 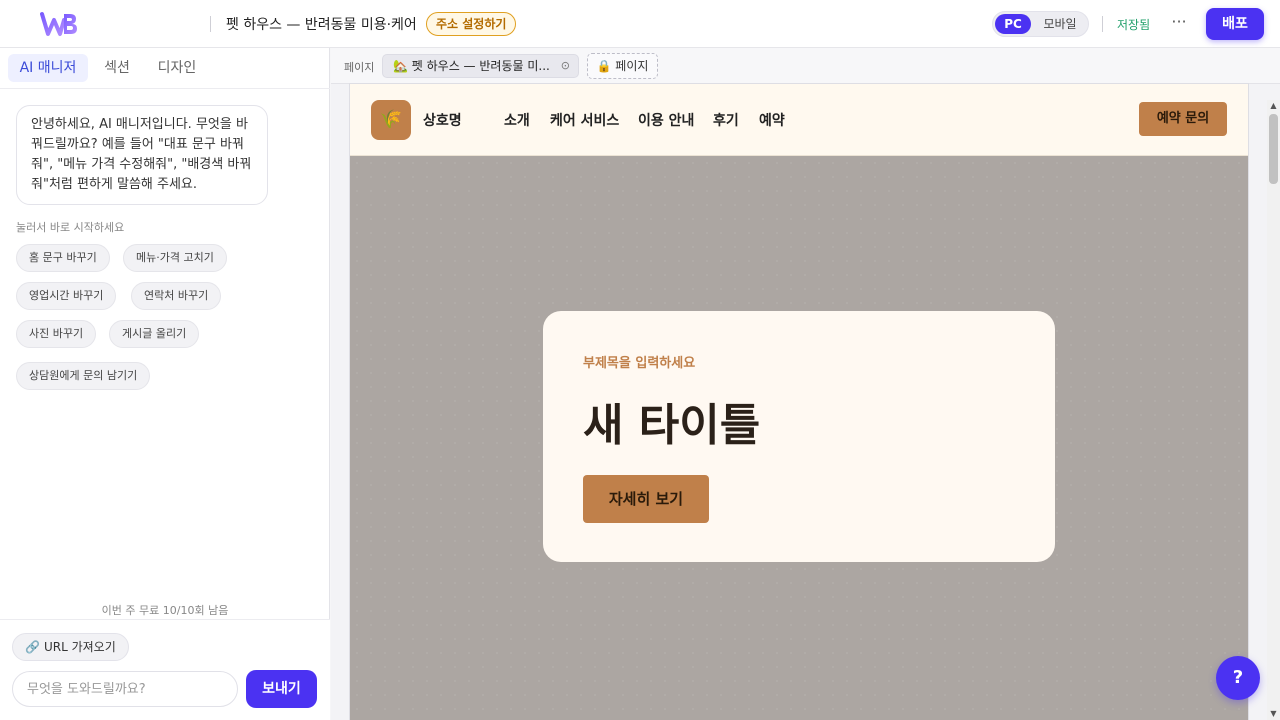 What do you see at coordinates (471, 24) in the screenshot?
I see `address-setup-badge: 주소 설정하기` at bounding box center [471, 24].